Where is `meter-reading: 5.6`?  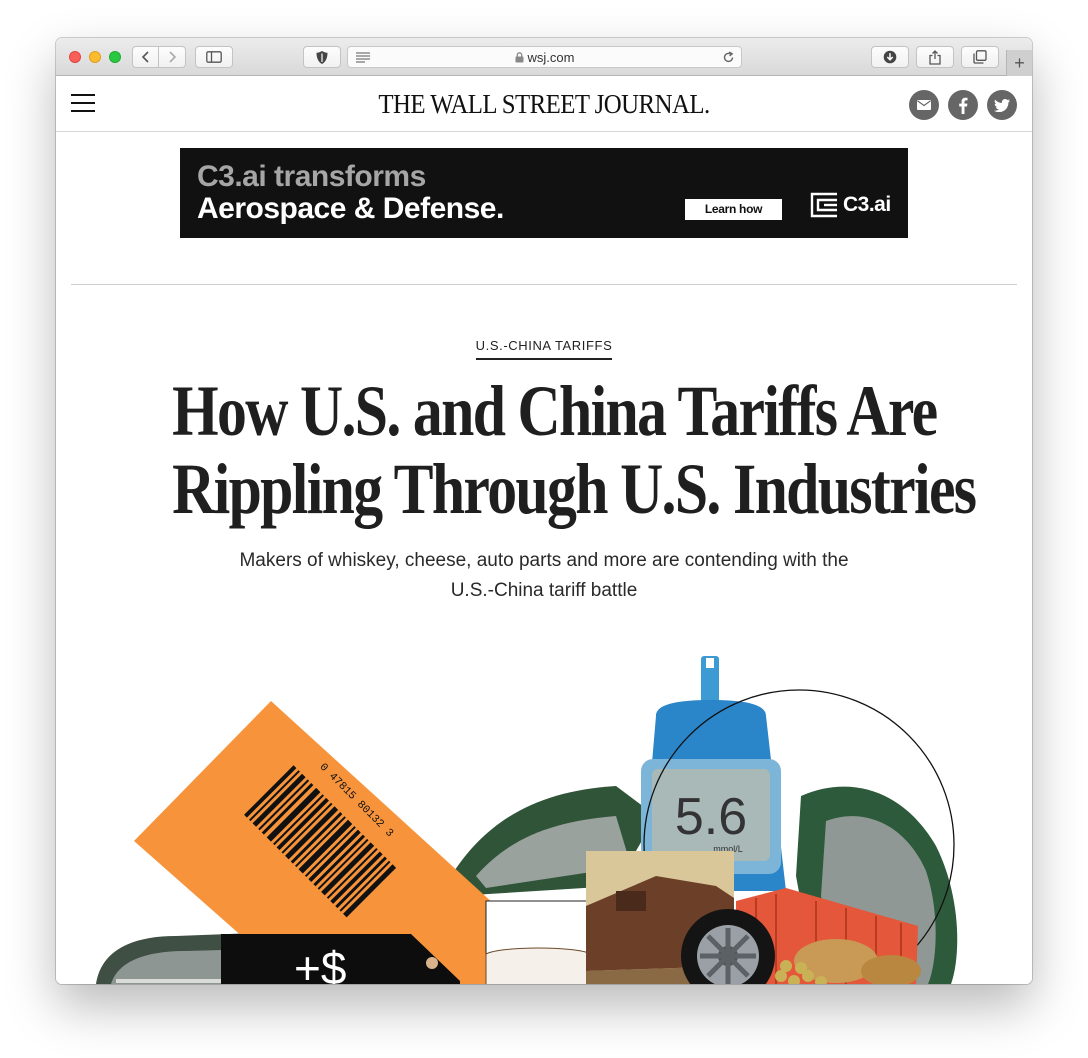
meter-reading: 5.6 is located at coordinates (711, 817).